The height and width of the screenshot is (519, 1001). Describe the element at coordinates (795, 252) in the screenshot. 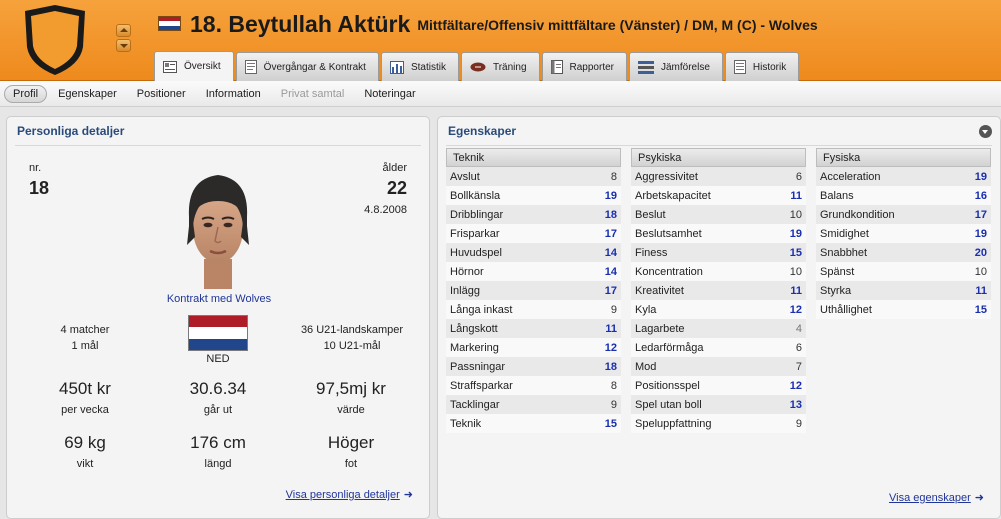

I see `attribute-value: 15` at that location.